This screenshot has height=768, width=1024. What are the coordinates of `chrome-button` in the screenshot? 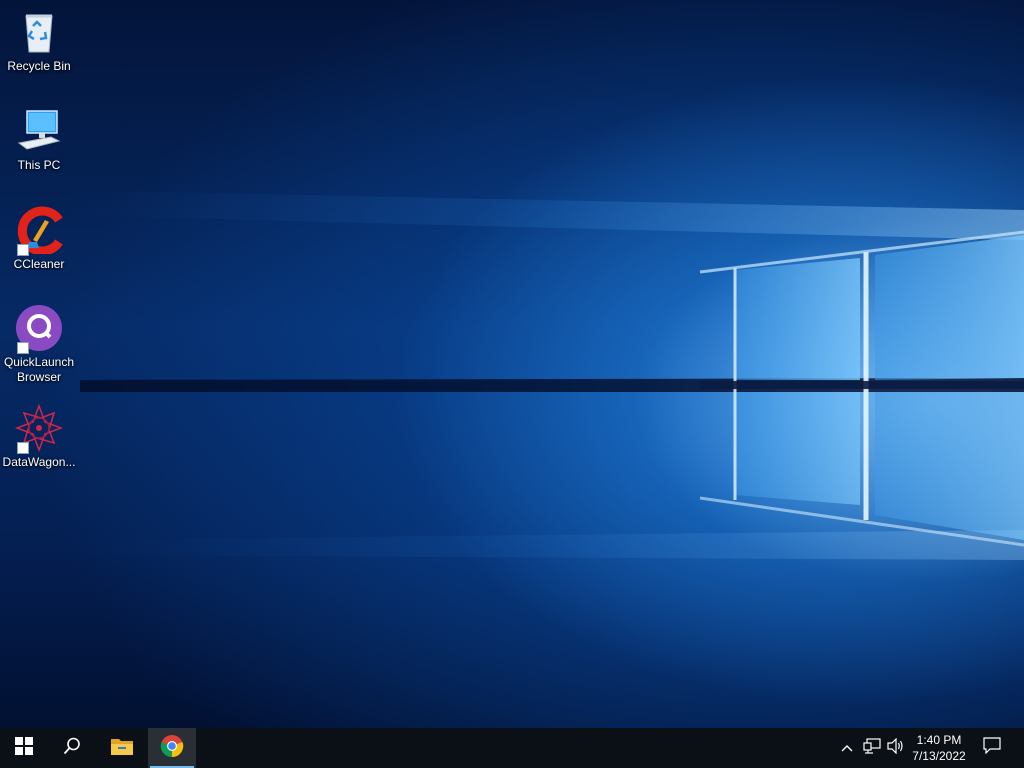 It's located at (172, 748).